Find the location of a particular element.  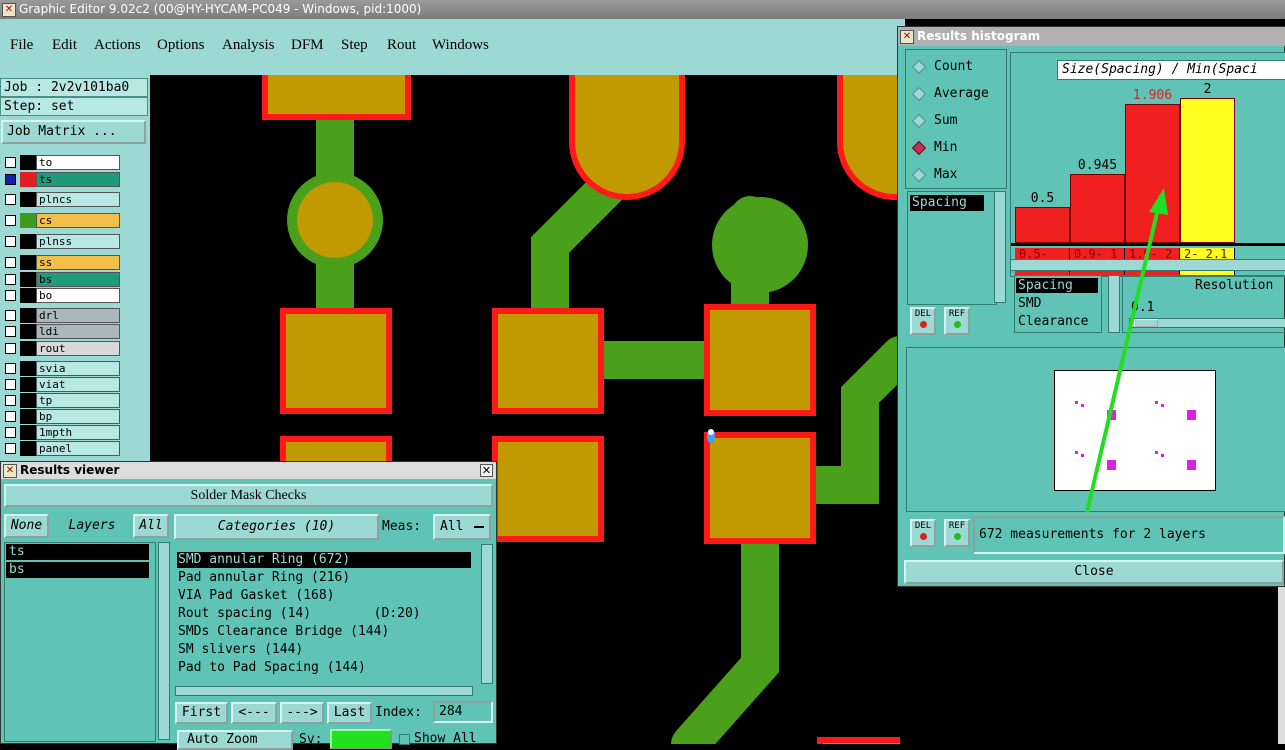

cursor-marker-highlight is located at coordinates (711, 432).